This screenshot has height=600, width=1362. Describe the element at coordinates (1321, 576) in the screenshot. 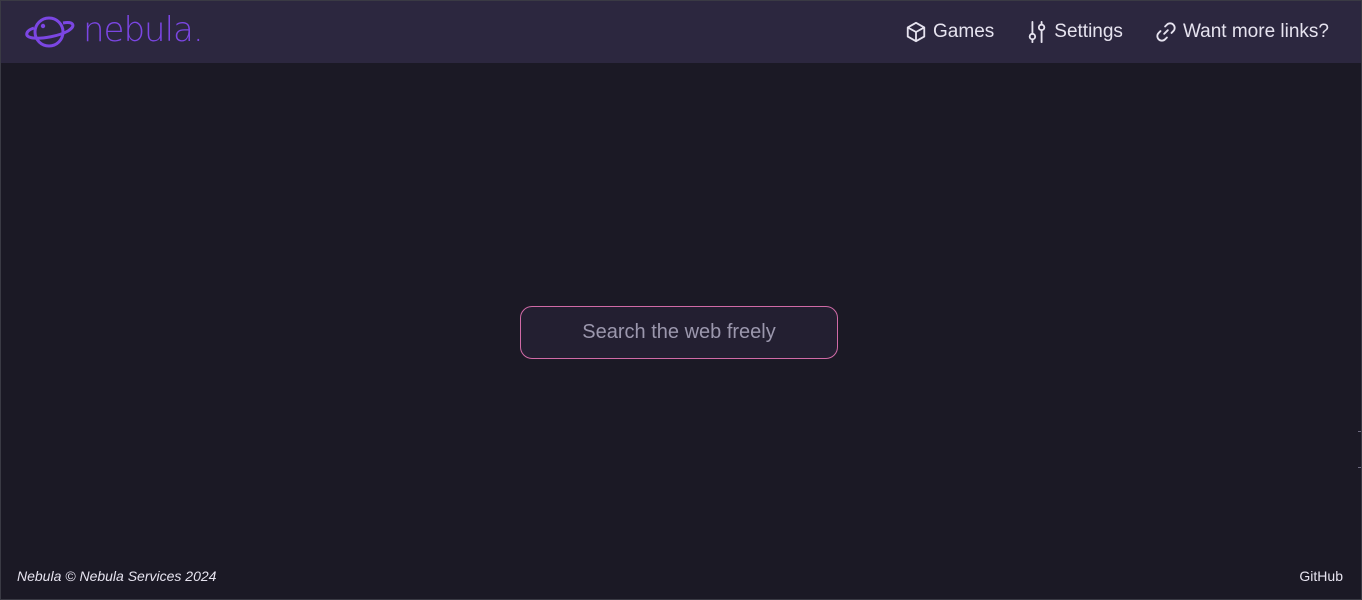

I see `footer-github-link: GitHub` at that location.